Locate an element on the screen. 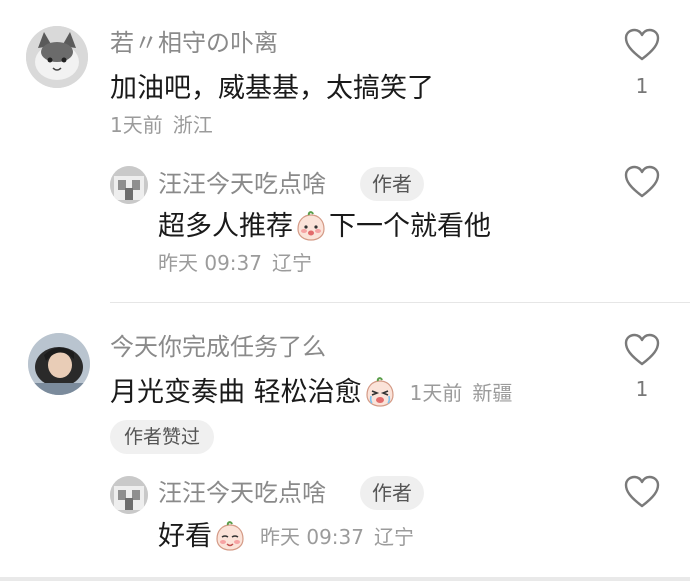 This screenshot has width=690, height=581. comment-meta: 1天前 新疆 is located at coordinates (461, 393).